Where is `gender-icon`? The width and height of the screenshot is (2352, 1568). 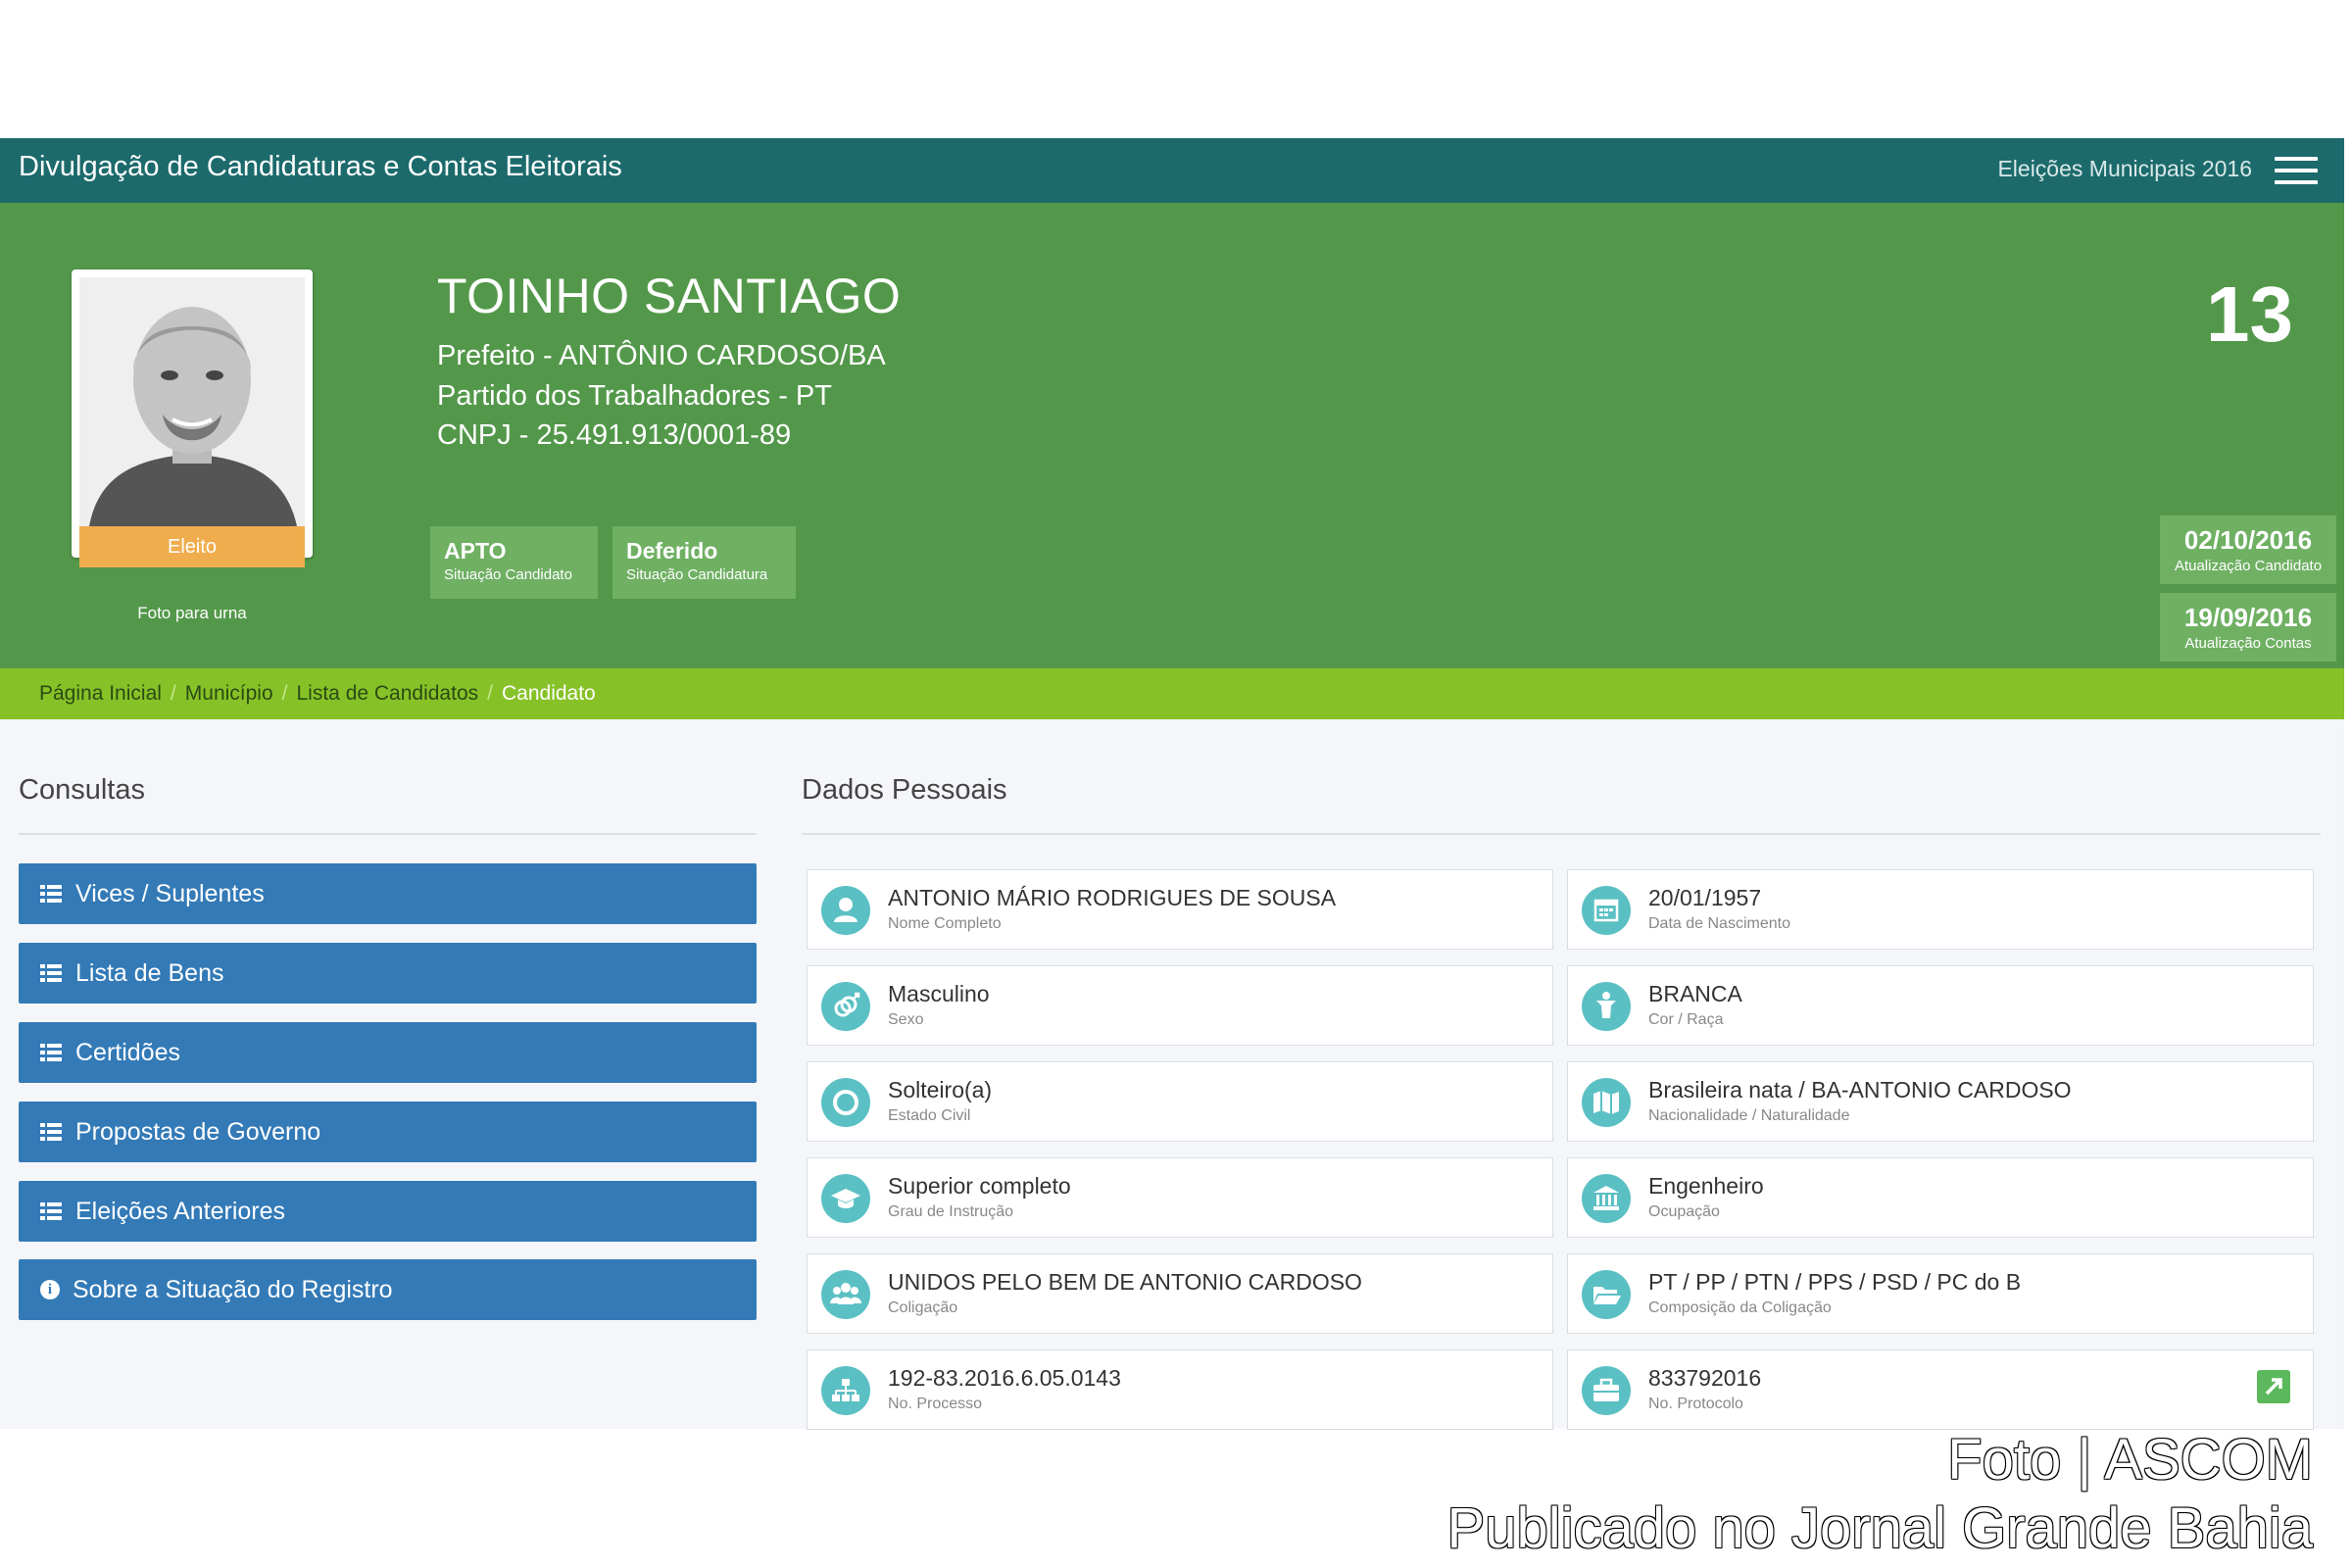
gender-icon is located at coordinates (845, 1006).